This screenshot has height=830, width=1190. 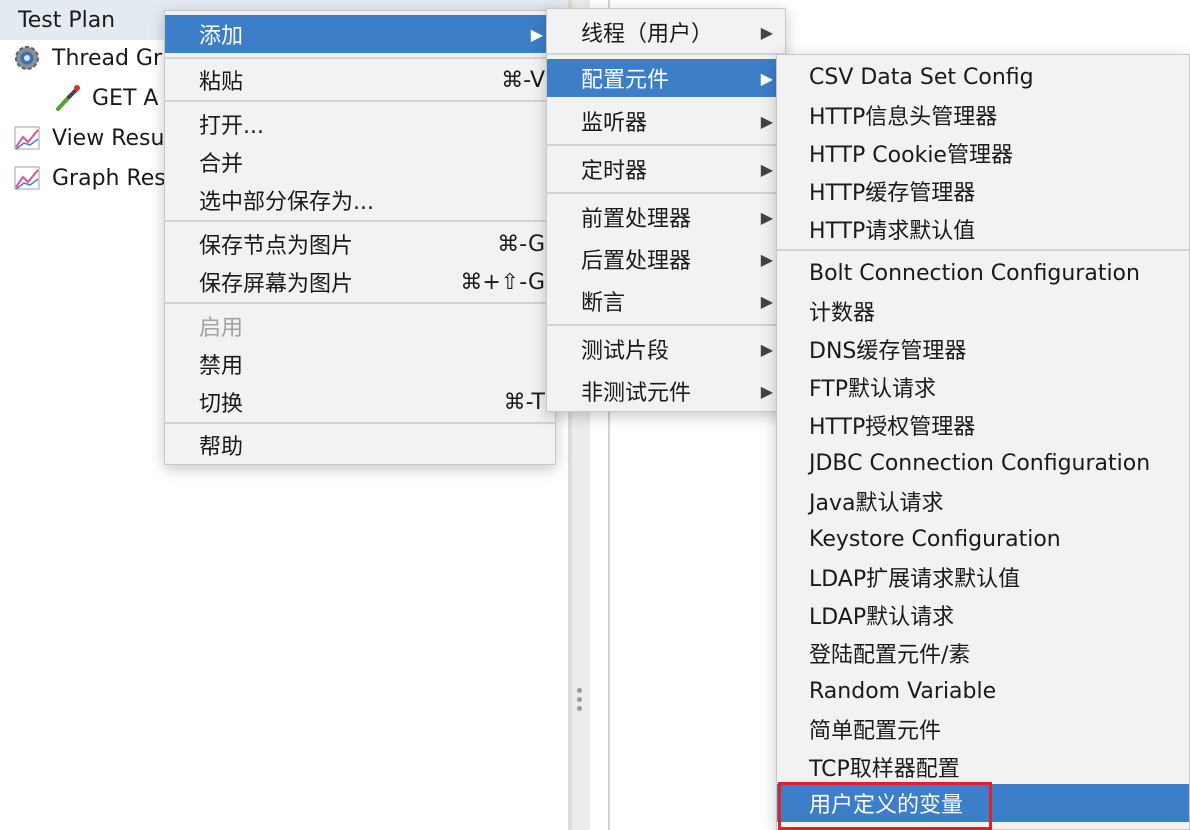 What do you see at coordinates (983, 539) in the screenshot?
I see `menu-item-keystore-config: Keystore Configuration` at bounding box center [983, 539].